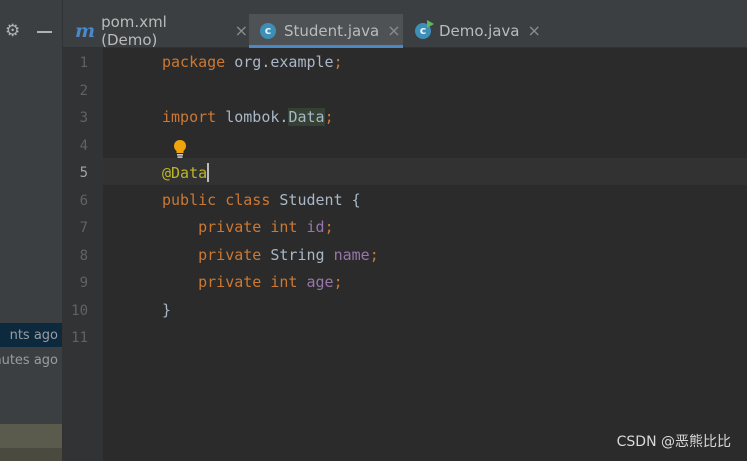  What do you see at coordinates (12, 31) in the screenshot?
I see `gear-icon: ⚙` at bounding box center [12, 31].